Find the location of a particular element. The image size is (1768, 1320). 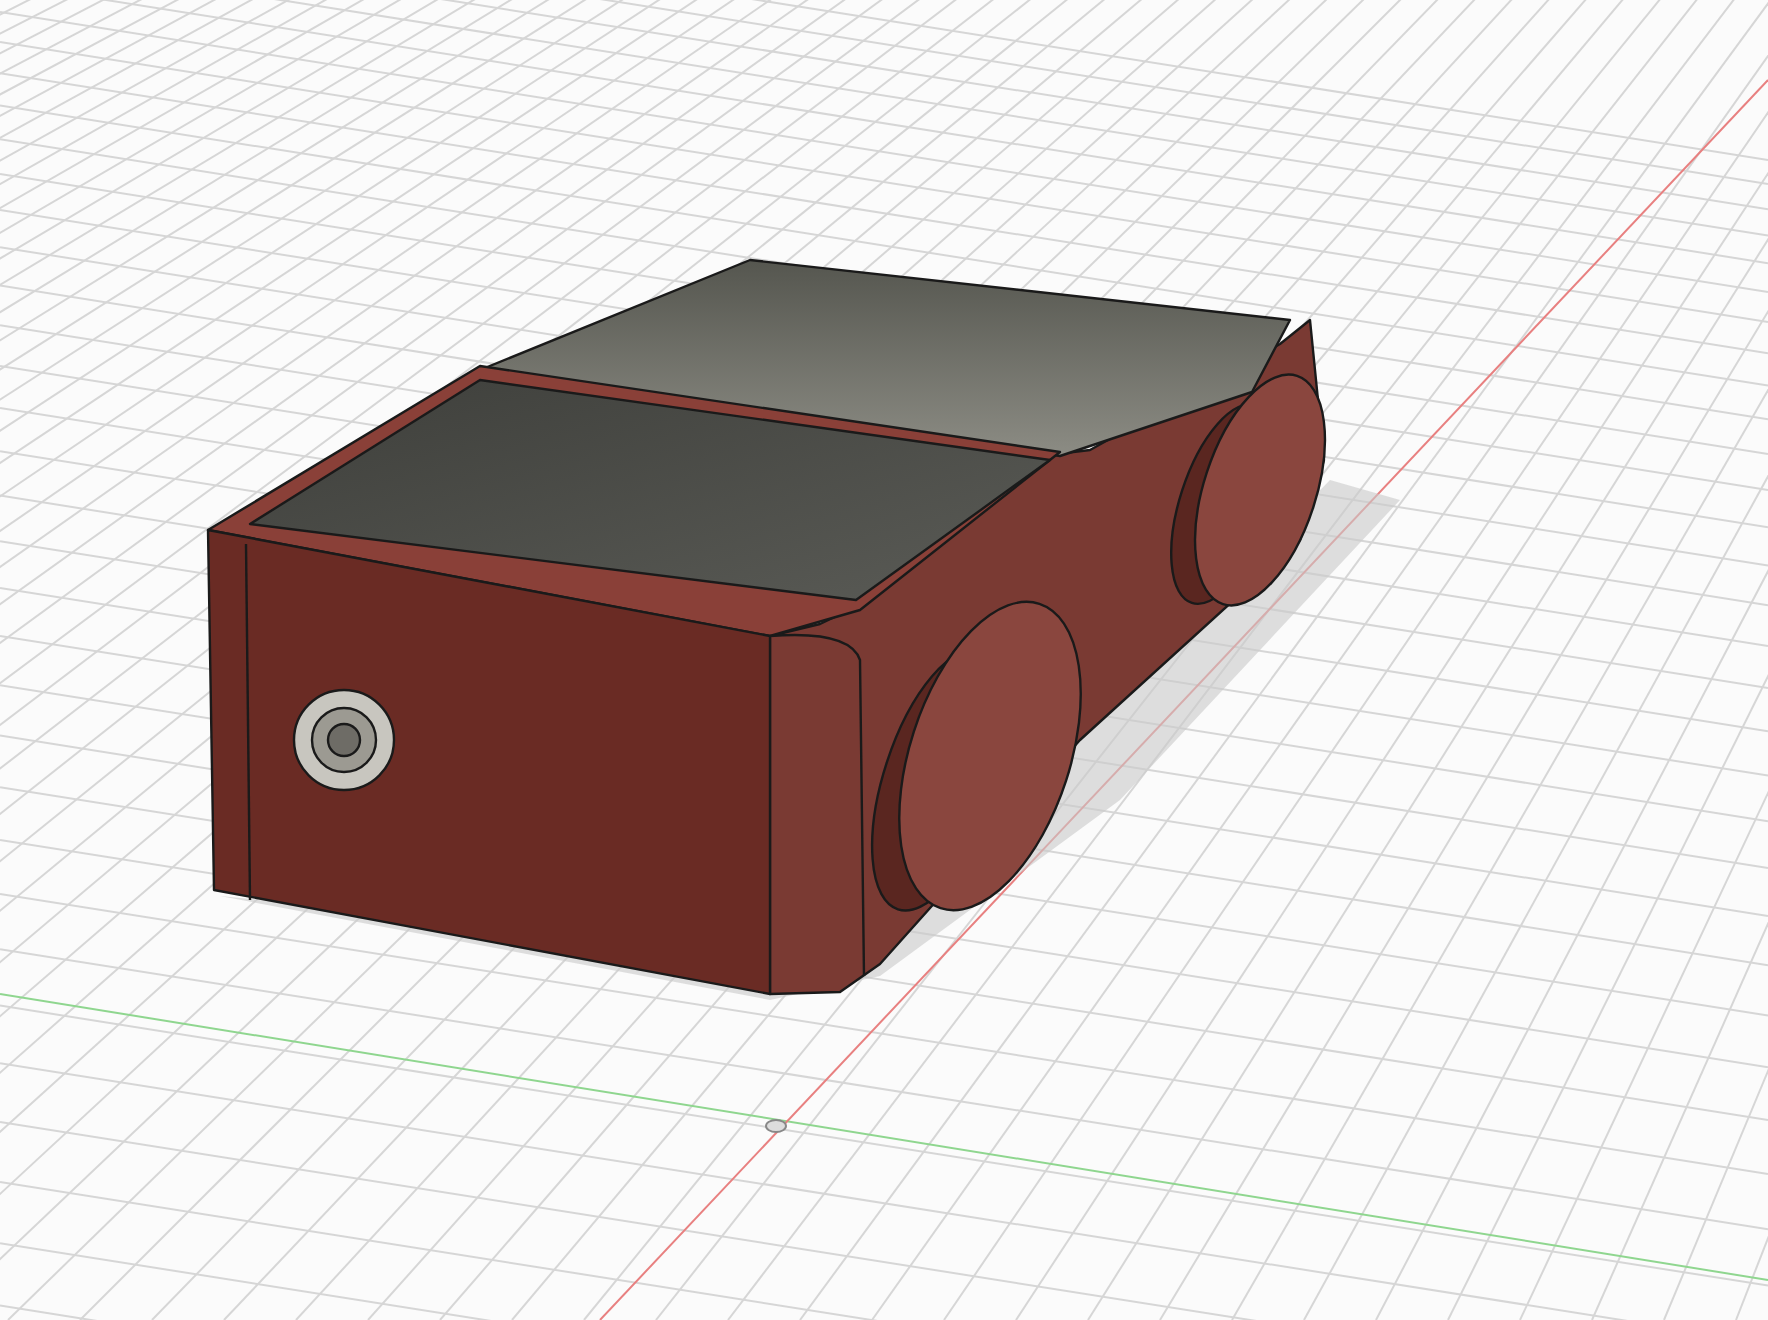

origin-marker is located at coordinates (776, 1126).